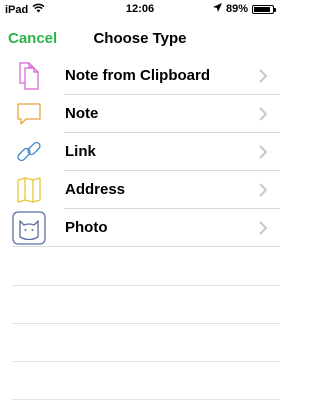  I want to click on cat-photo-icon, so click(29, 228).